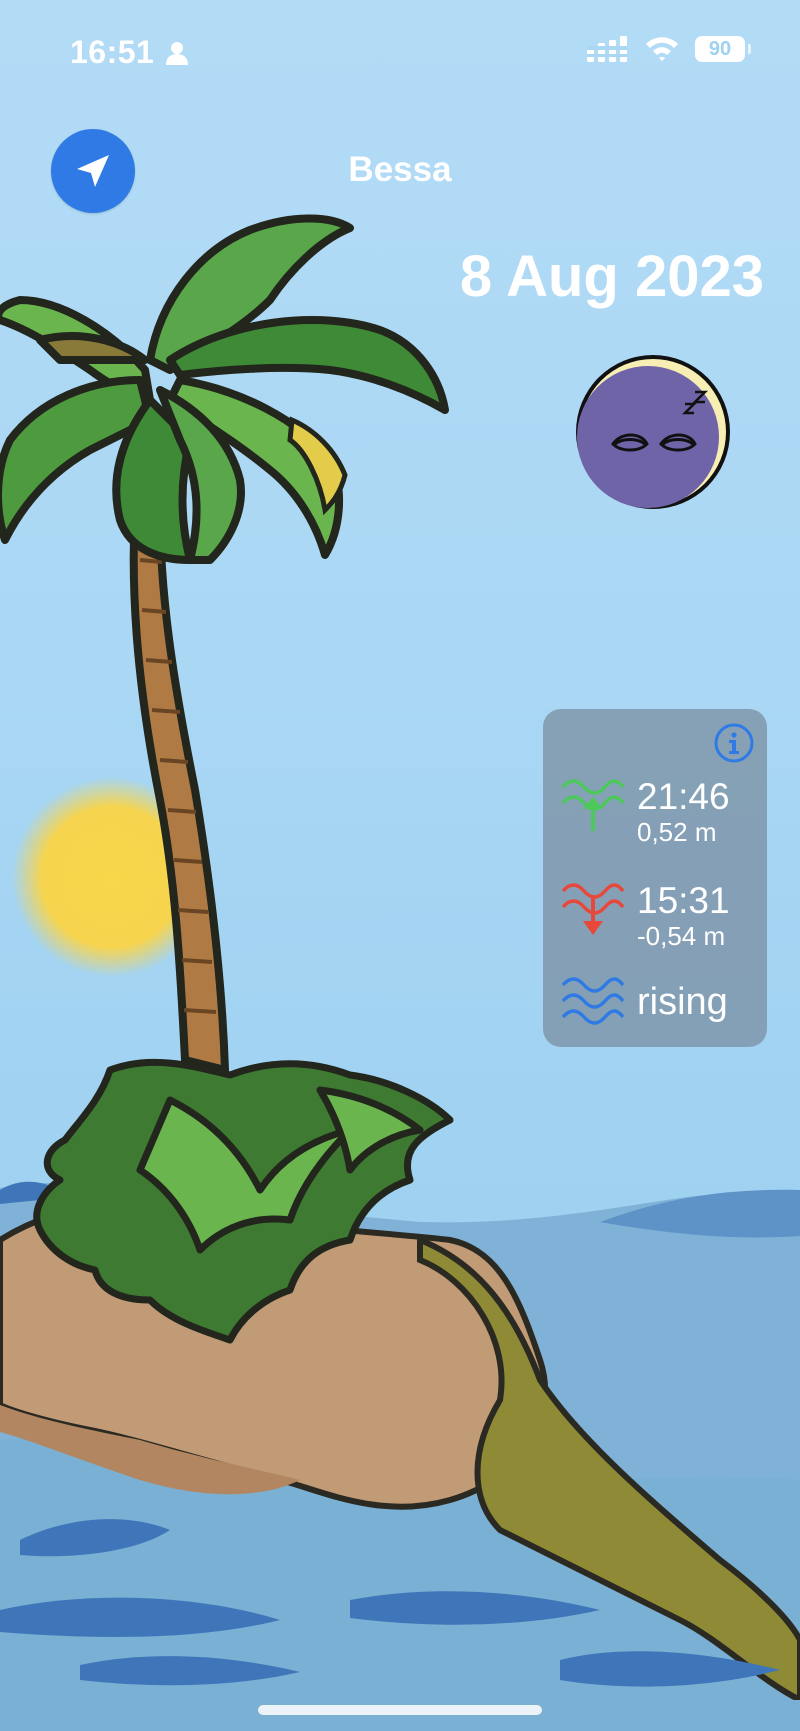 The height and width of the screenshot is (1731, 800). I want to click on status-time: 16:51, so click(129, 52).